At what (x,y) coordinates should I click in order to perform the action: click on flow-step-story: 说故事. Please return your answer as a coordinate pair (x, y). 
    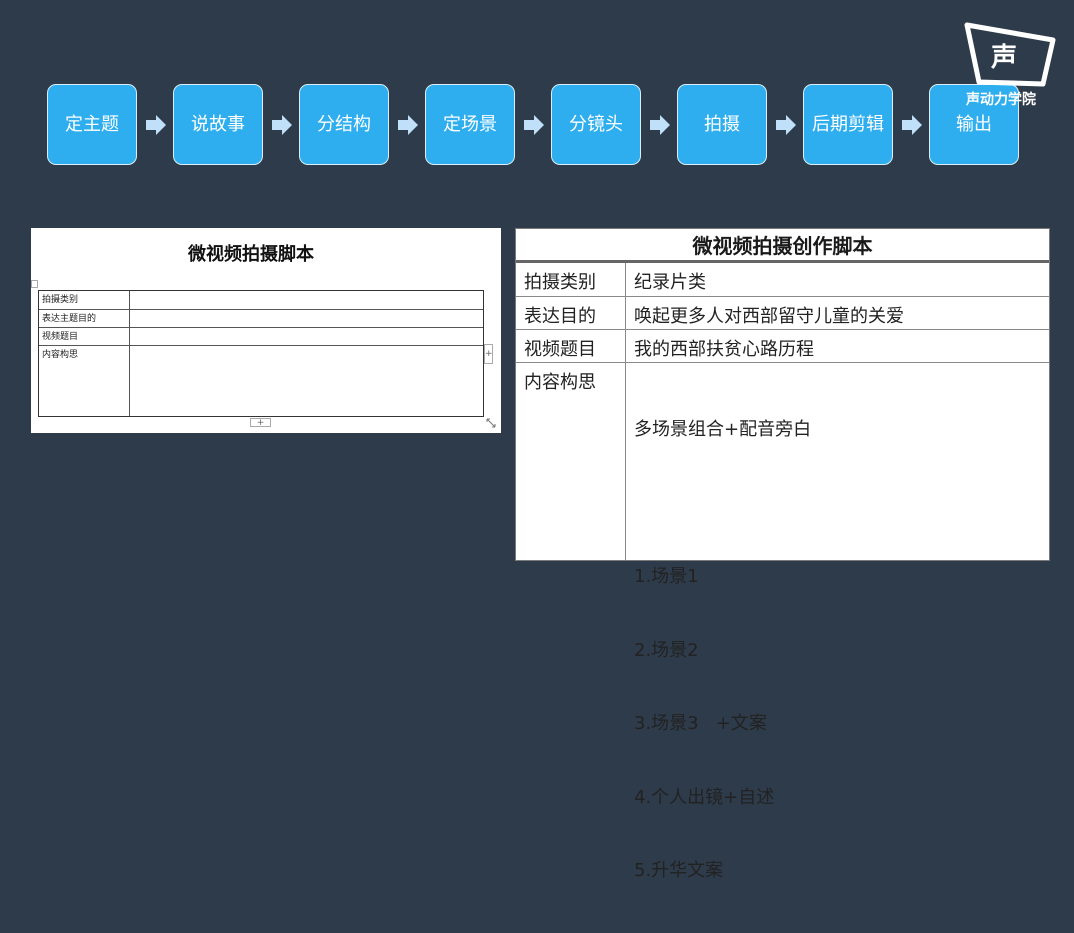
    Looking at the image, I should click on (218, 124).